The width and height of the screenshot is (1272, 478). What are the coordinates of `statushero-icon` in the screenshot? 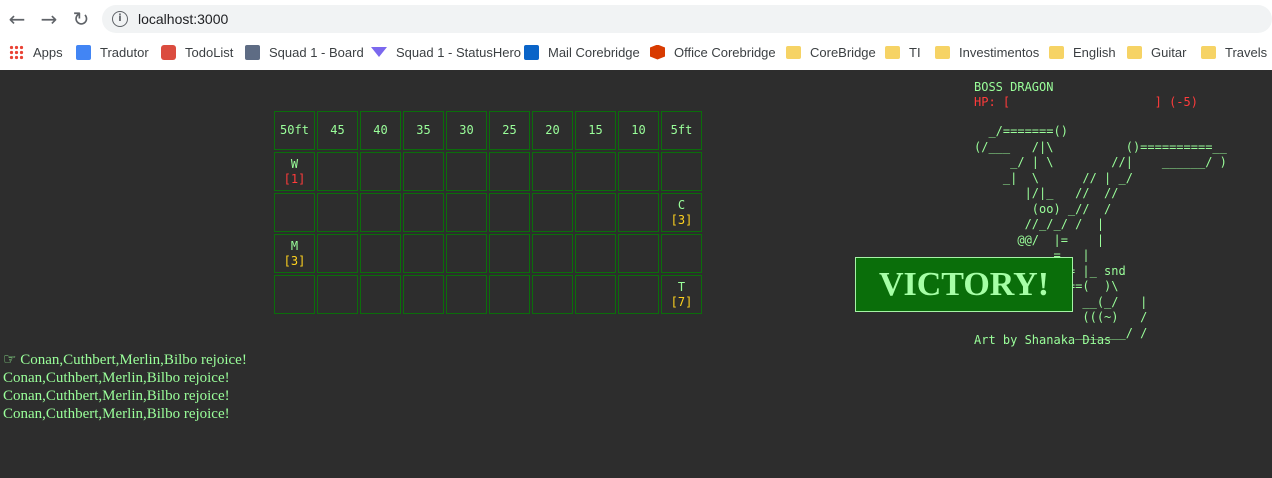 It's located at (379, 52).